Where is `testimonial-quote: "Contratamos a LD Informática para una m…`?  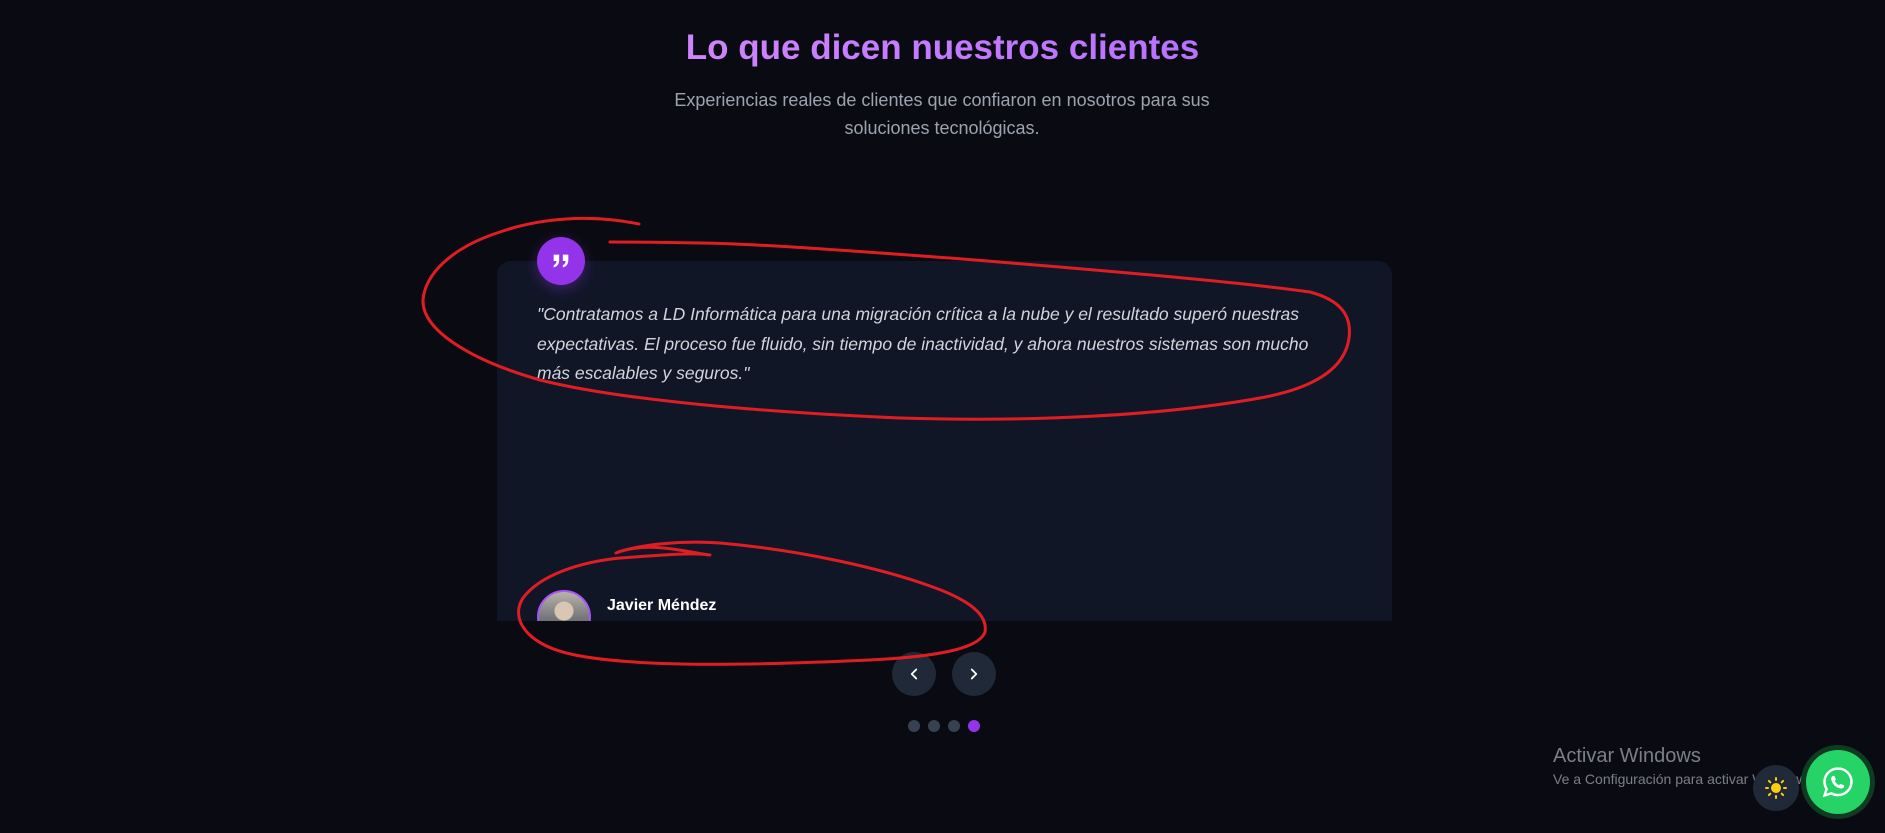
testimonial-quote: "Contratamos a LD Informática para una m… is located at coordinates (923, 343).